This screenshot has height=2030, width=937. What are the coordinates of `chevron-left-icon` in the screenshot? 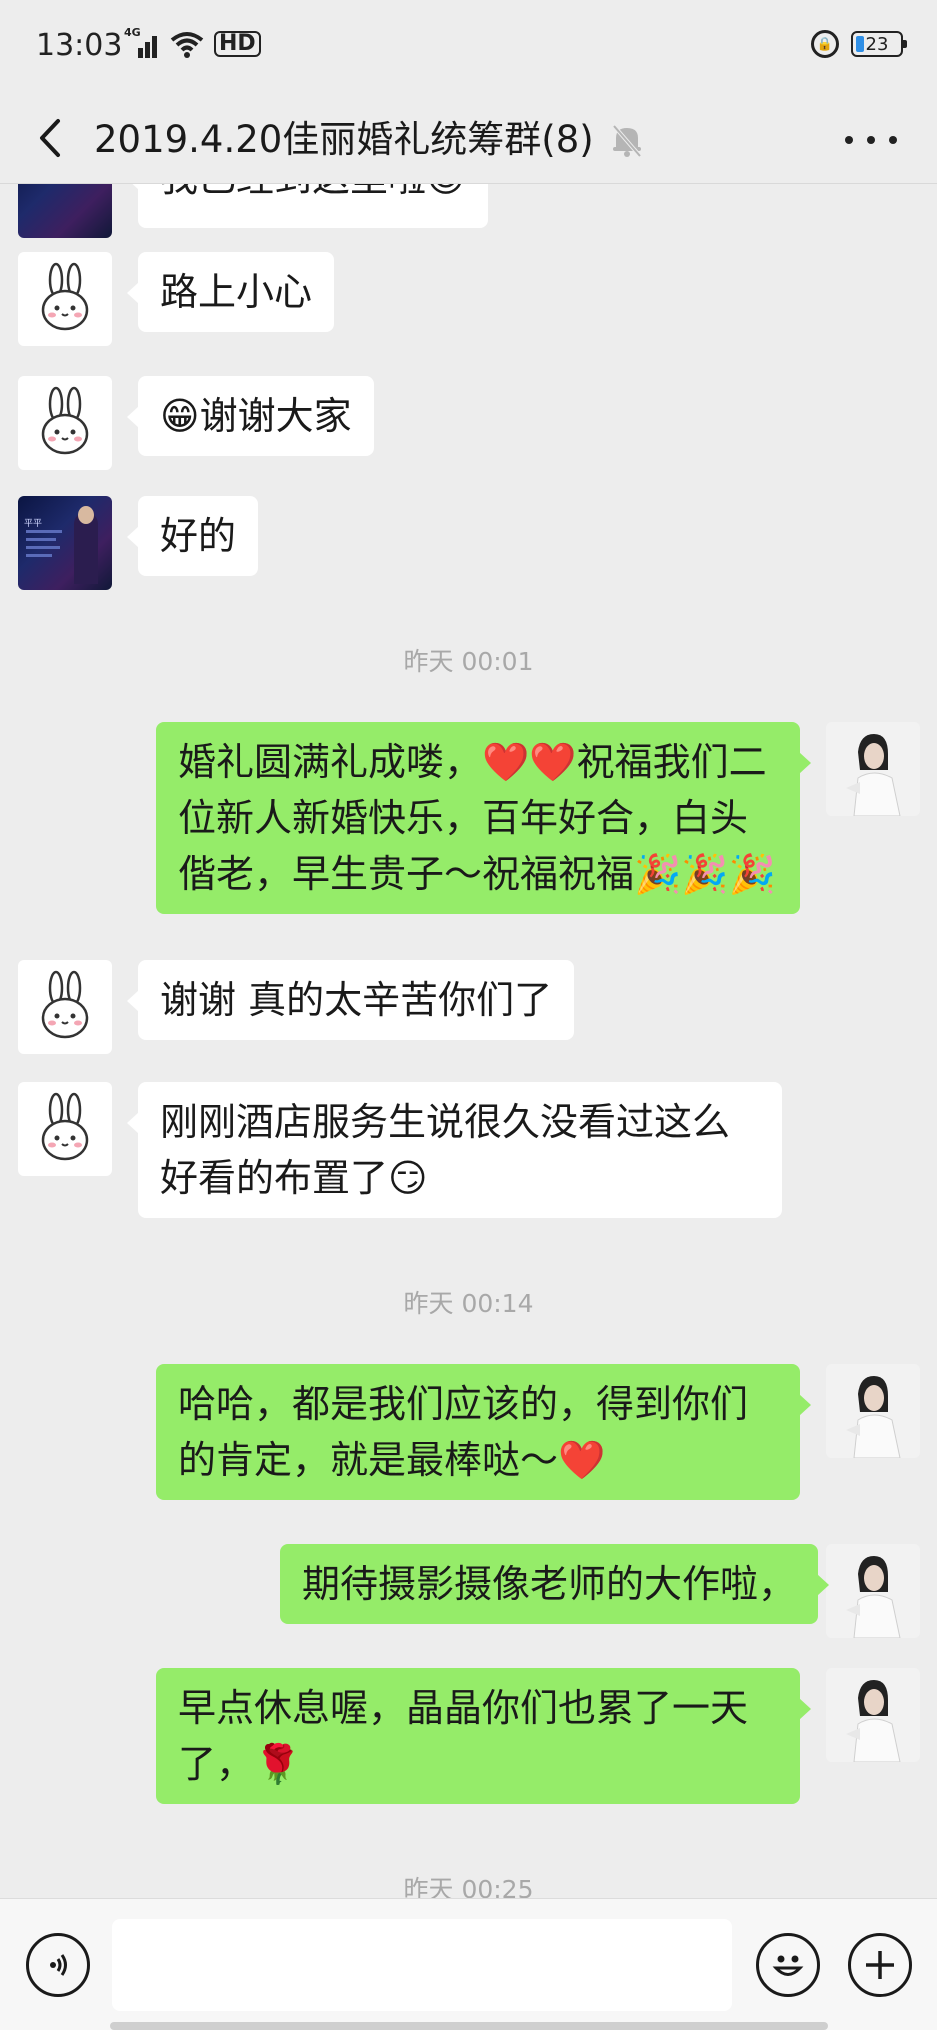 It's located at (50, 138).